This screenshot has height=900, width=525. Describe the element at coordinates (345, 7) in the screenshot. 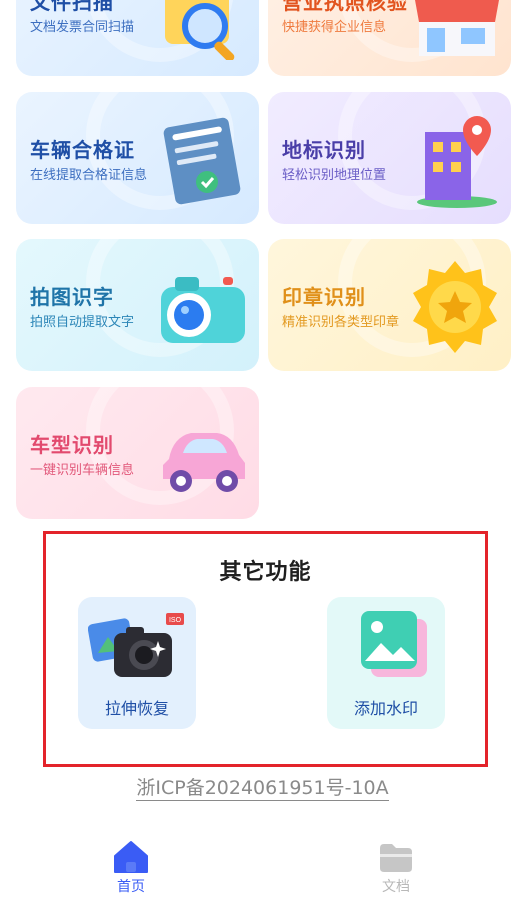

I see `card-title: 营业执照核验` at that location.